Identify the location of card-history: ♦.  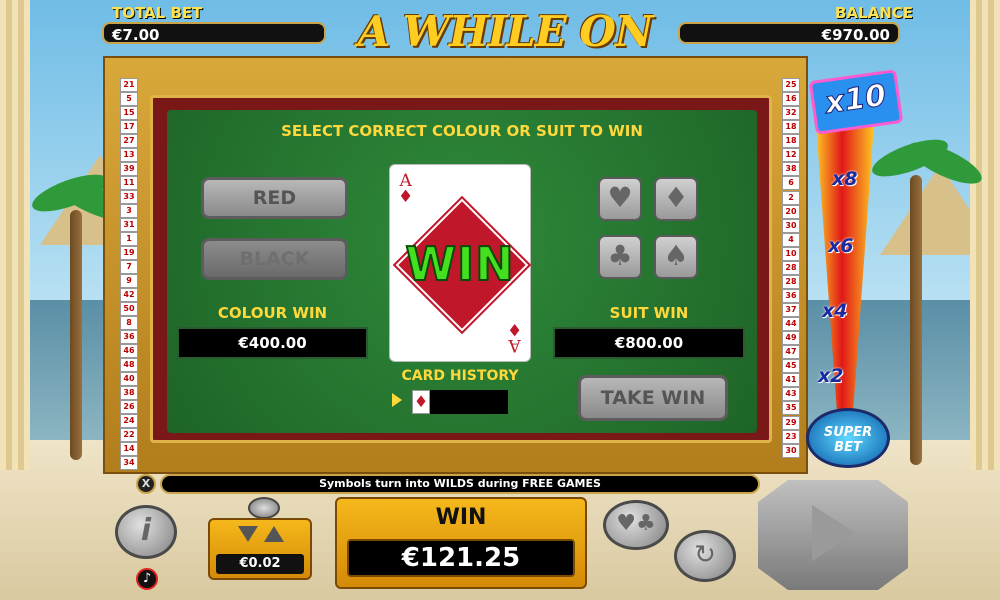
(451, 402).